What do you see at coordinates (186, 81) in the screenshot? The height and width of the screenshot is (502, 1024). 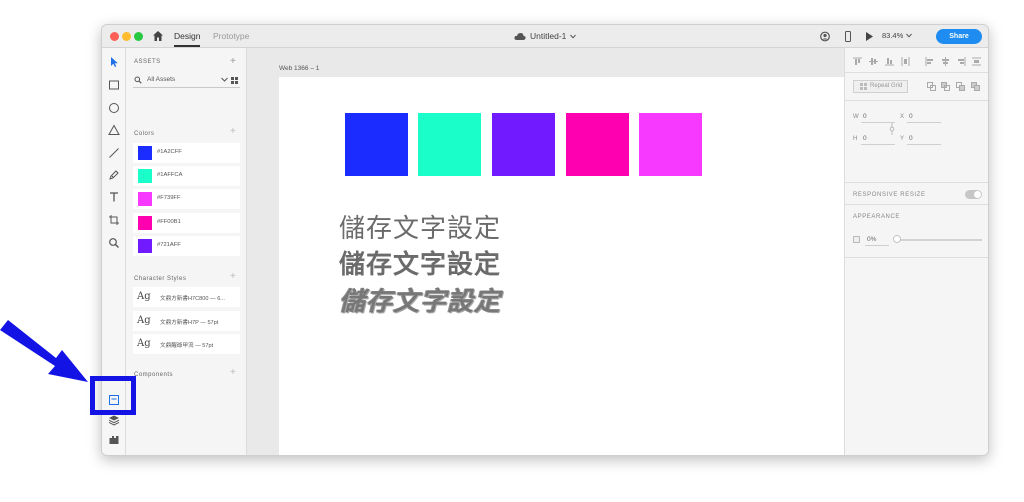 I see `assets-filter-dropdown: All Assets` at bounding box center [186, 81].